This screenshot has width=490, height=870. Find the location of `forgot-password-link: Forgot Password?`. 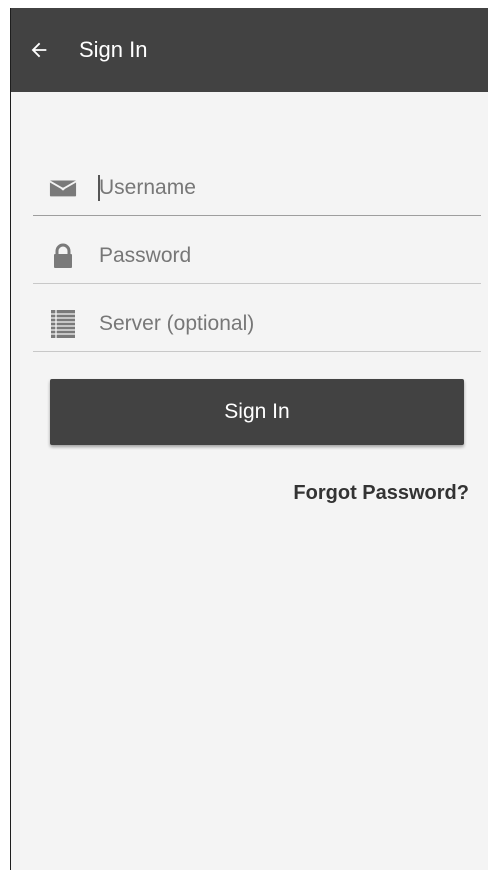

forgot-password-link: Forgot Password? is located at coordinates (381, 493).